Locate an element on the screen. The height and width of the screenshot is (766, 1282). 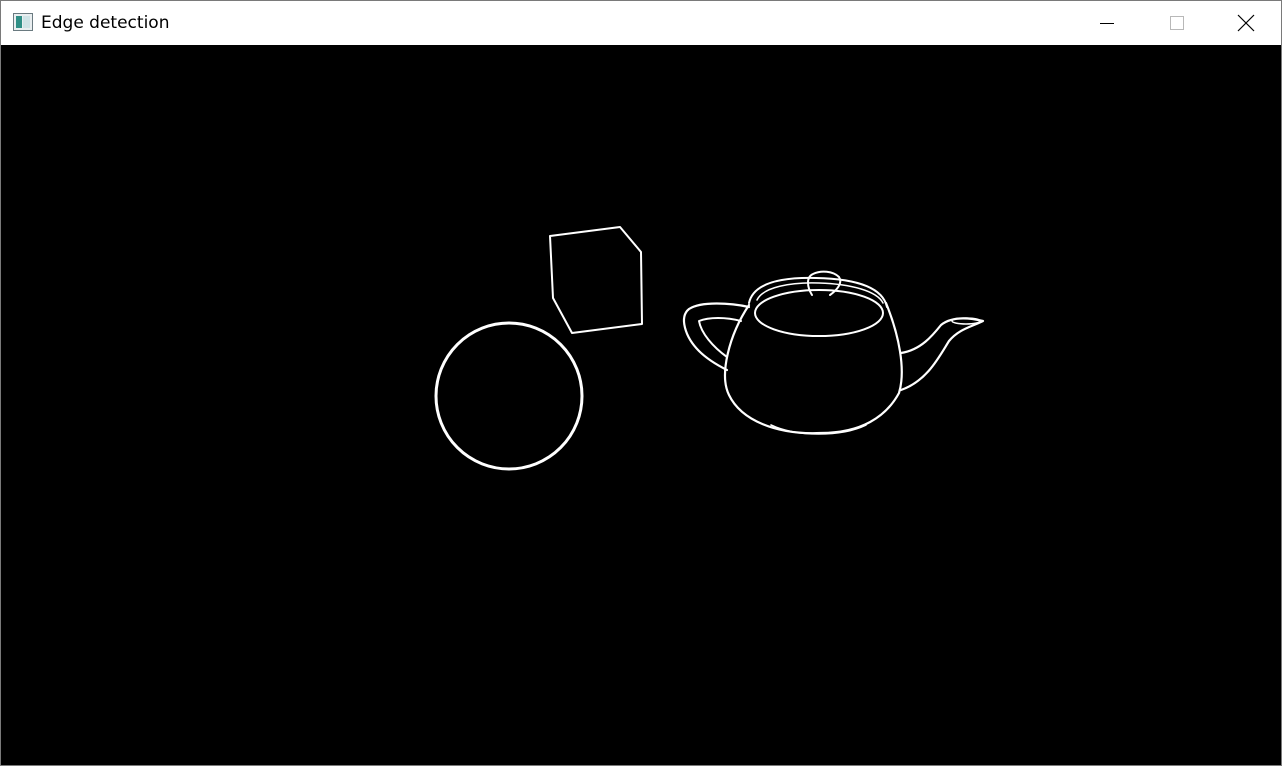
close-button is located at coordinates (1246, 23).